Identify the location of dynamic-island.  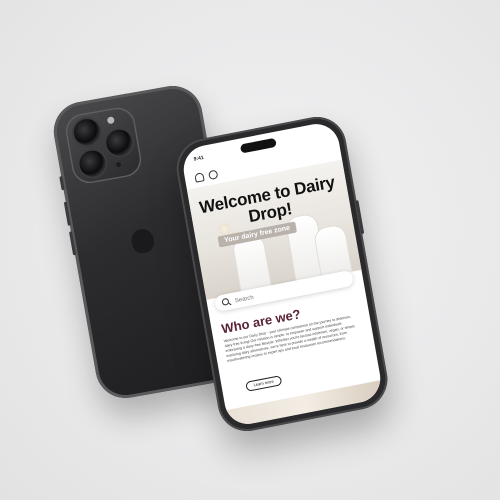
(258, 145).